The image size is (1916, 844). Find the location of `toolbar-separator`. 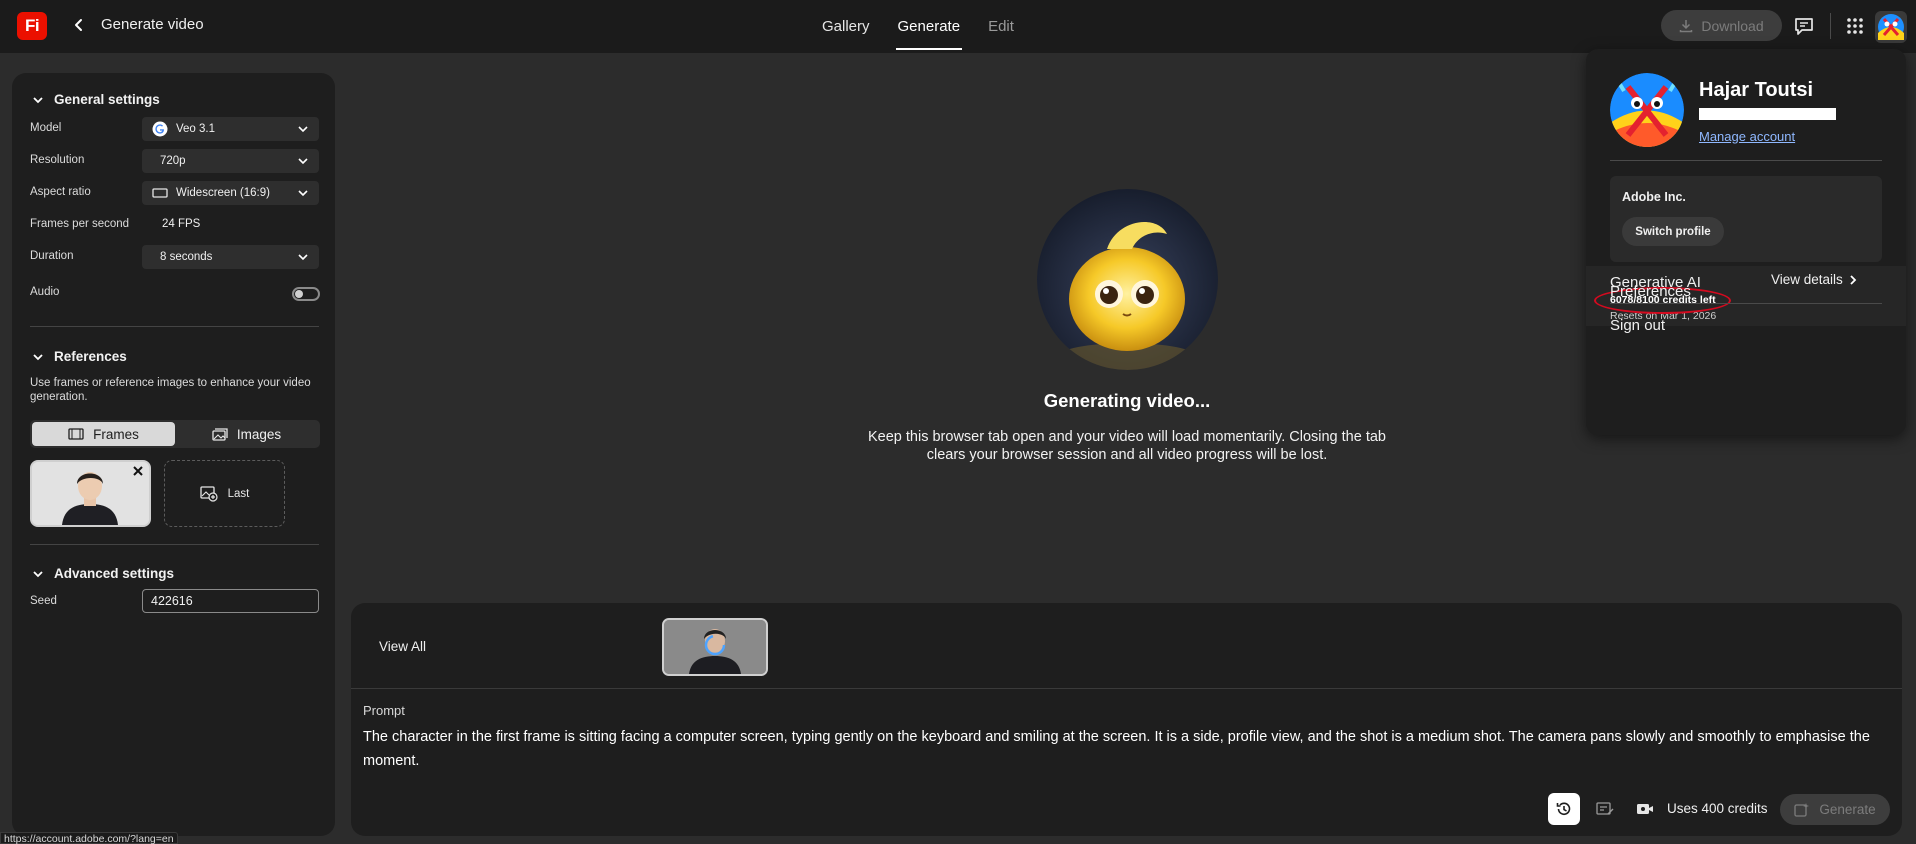

toolbar-separator is located at coordinates (1830, 26).